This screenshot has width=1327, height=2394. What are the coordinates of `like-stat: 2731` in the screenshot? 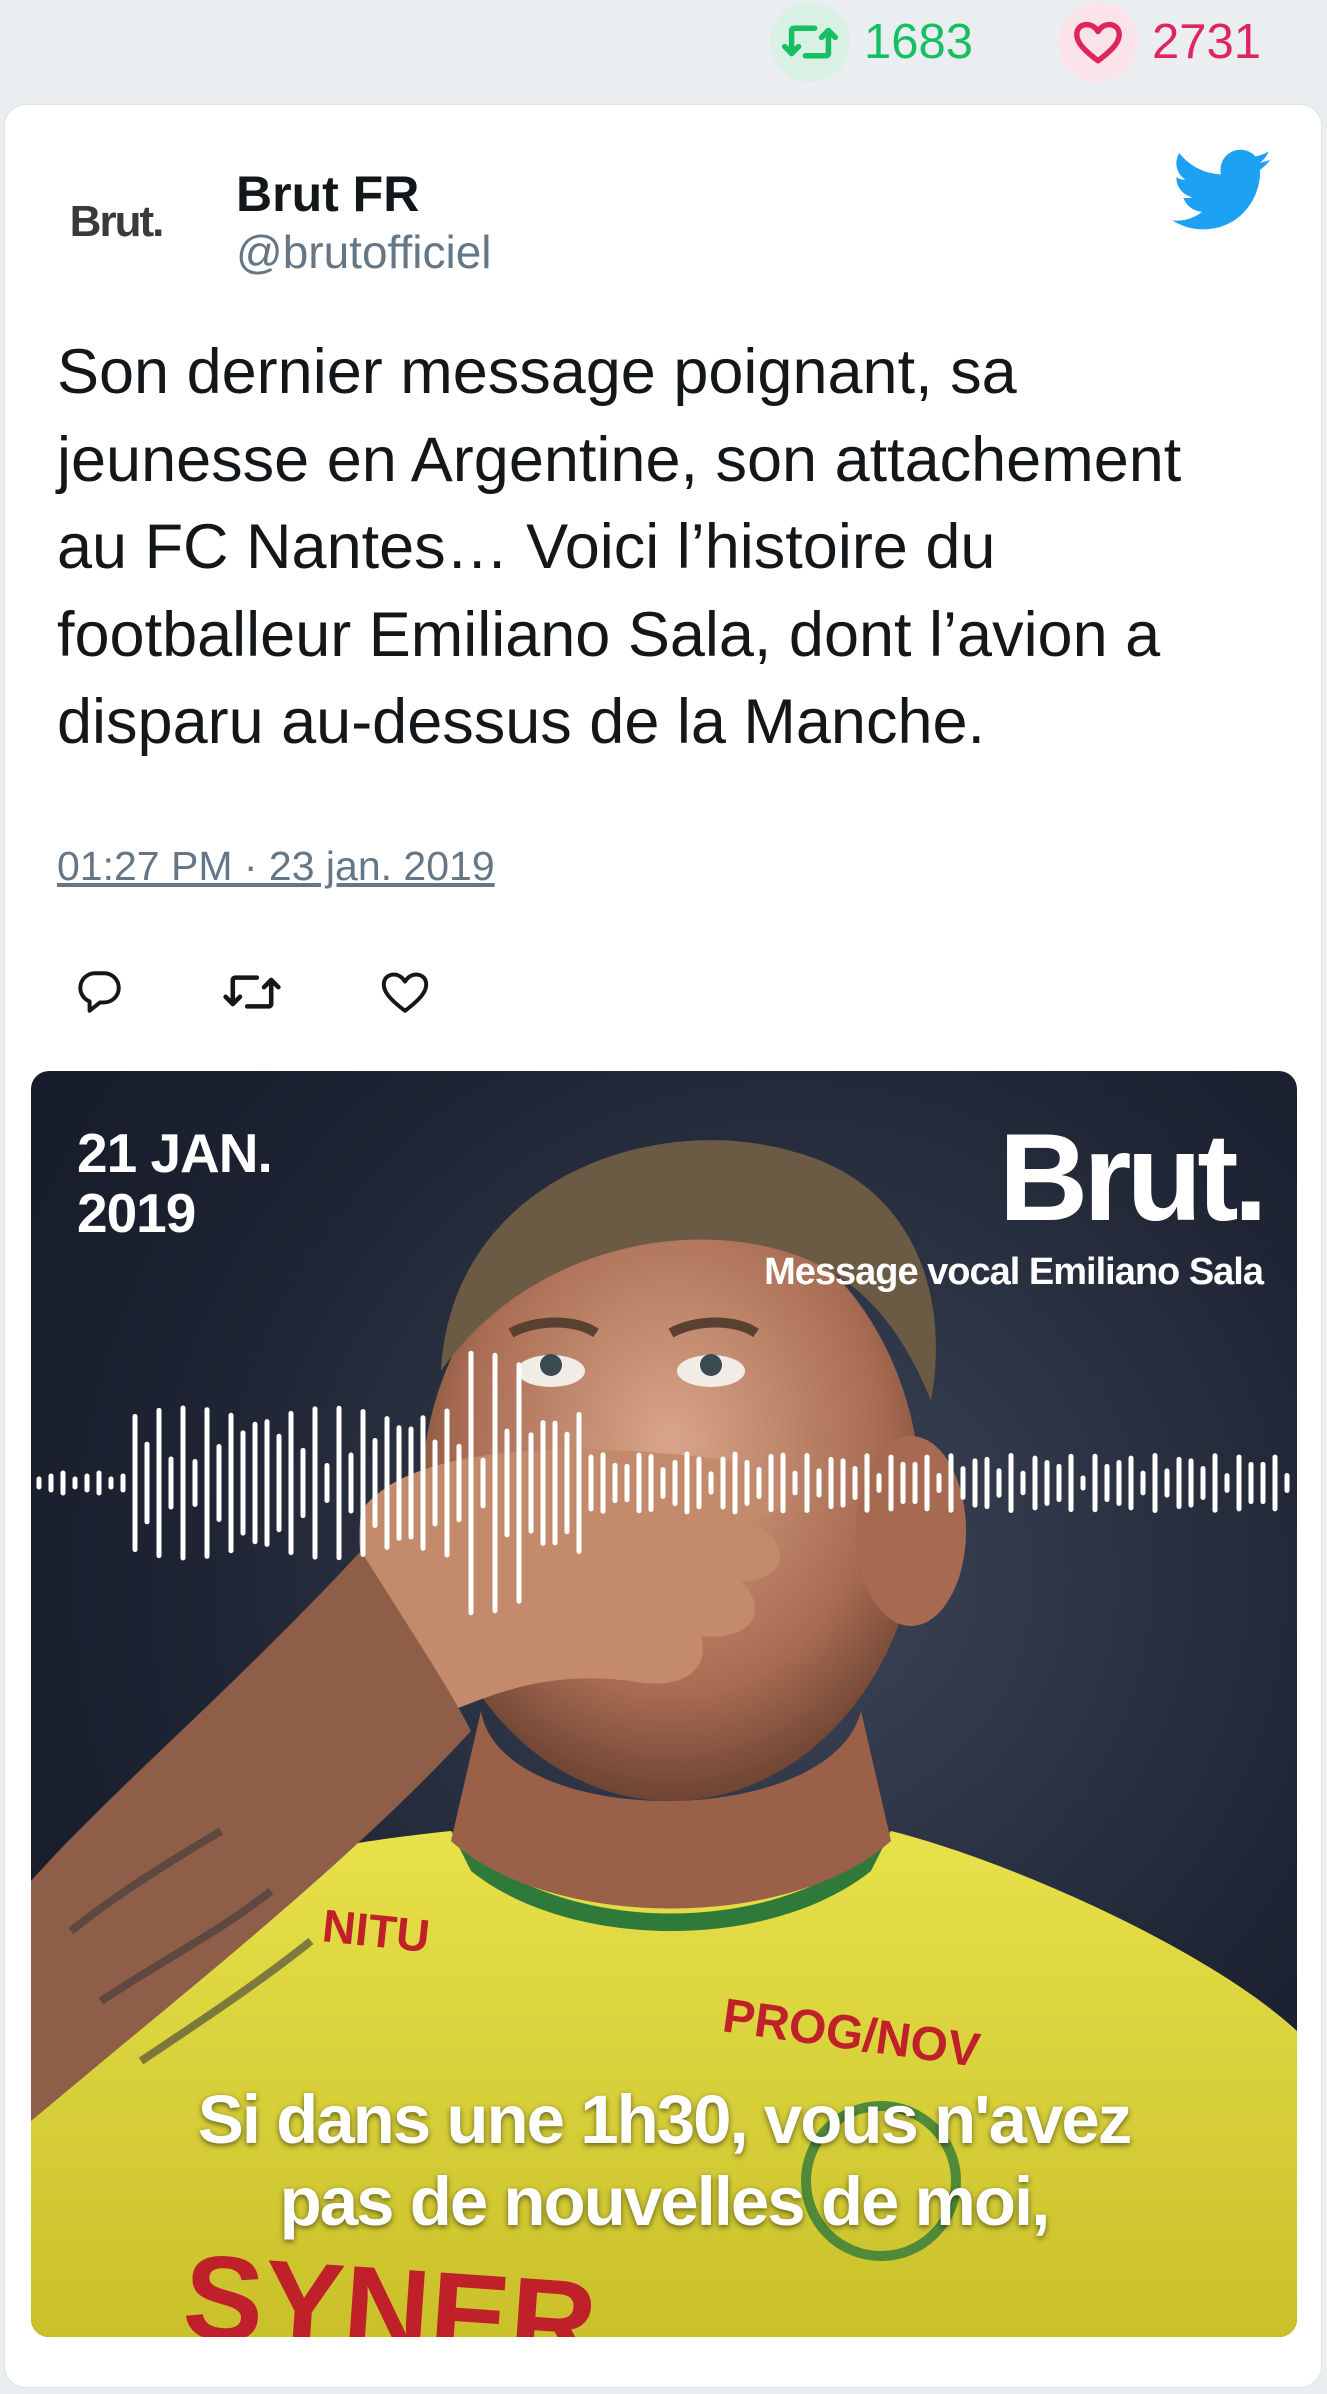 It's located at (1159, 42).